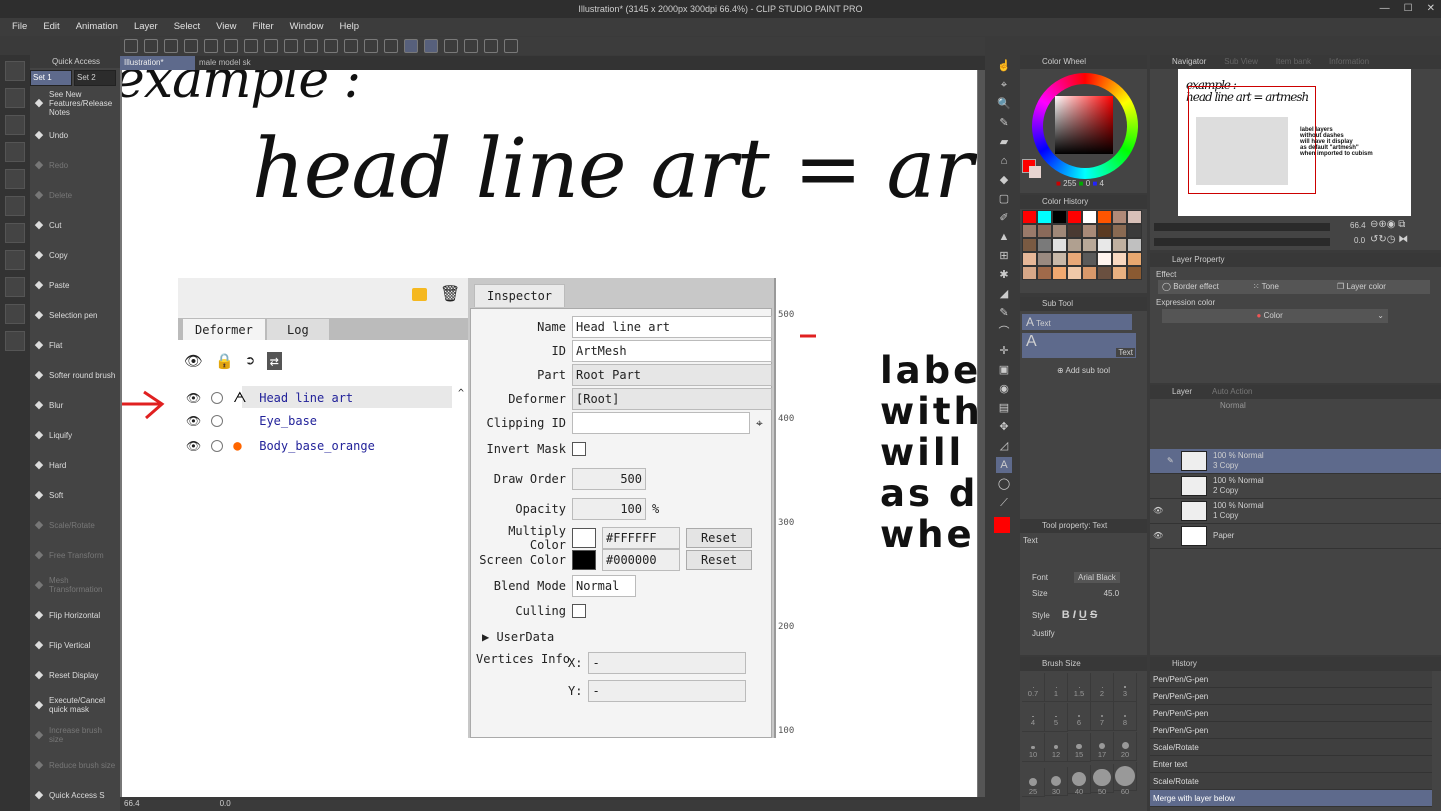 This screenshot has width=1441, height=811. I want to click on tool-button: ✱, so click(1004, 275).